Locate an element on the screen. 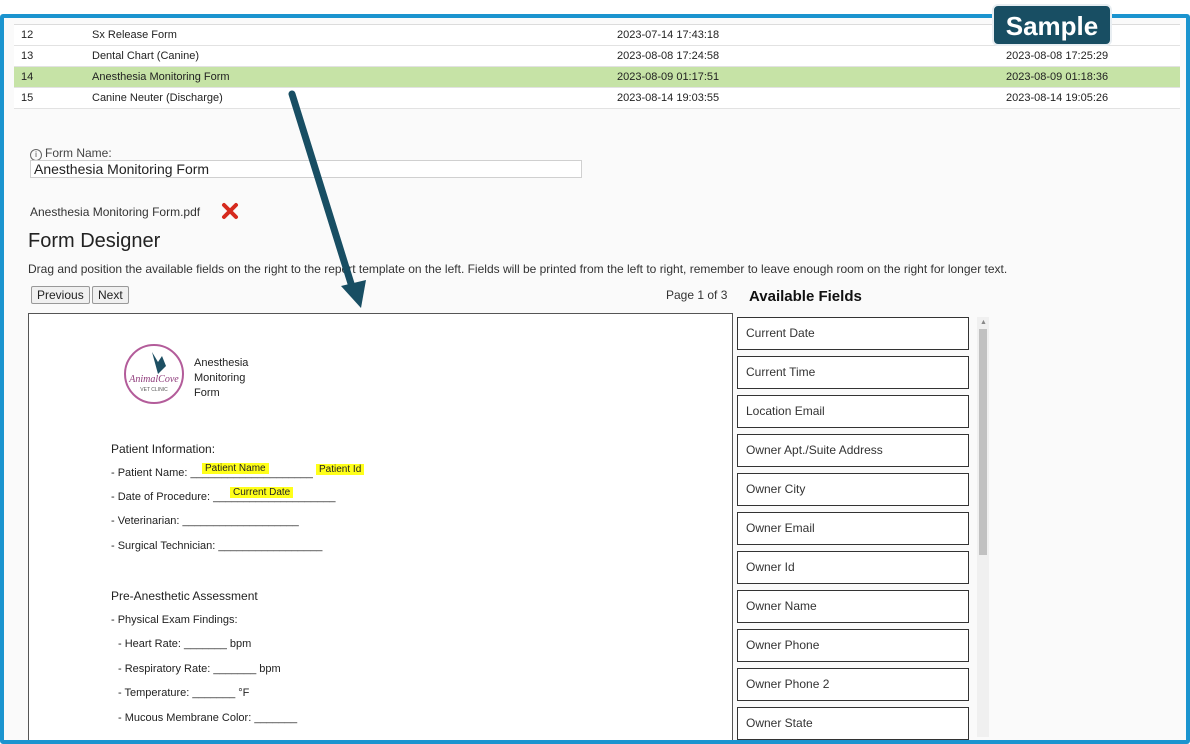  form-name-label-text: Form Name: is located at coordinates (78, 153).